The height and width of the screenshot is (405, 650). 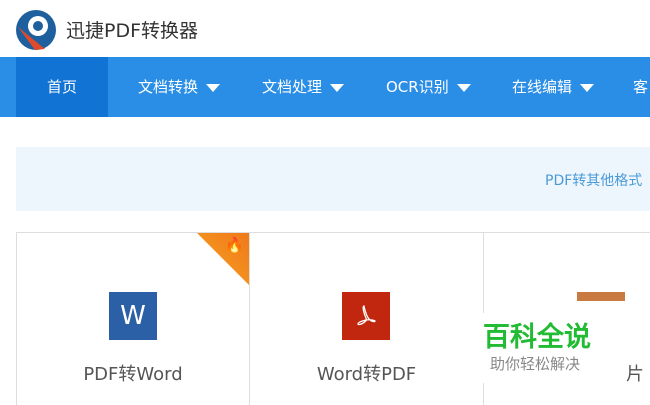 I want to click on nav-doc-process: 文档处理, so click(x=303, y=87).